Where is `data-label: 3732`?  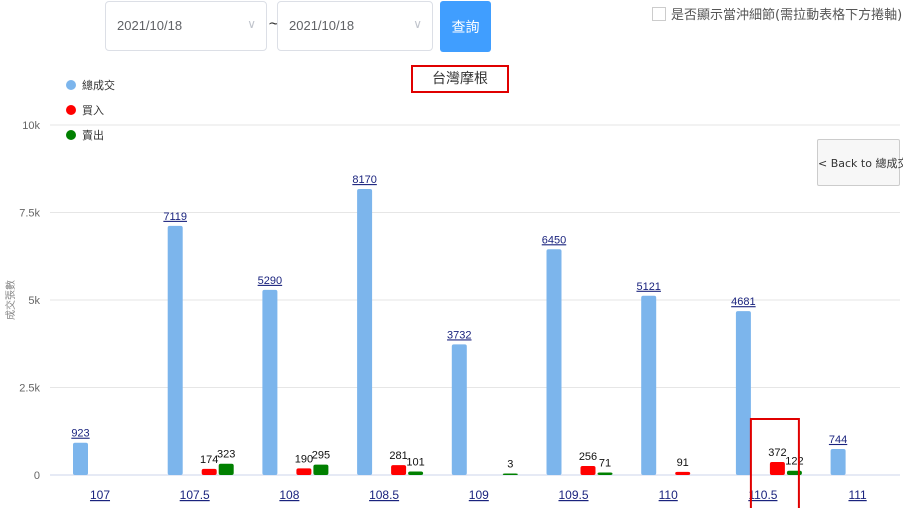
data-label: 3732 is located at coordinates (459, 335).